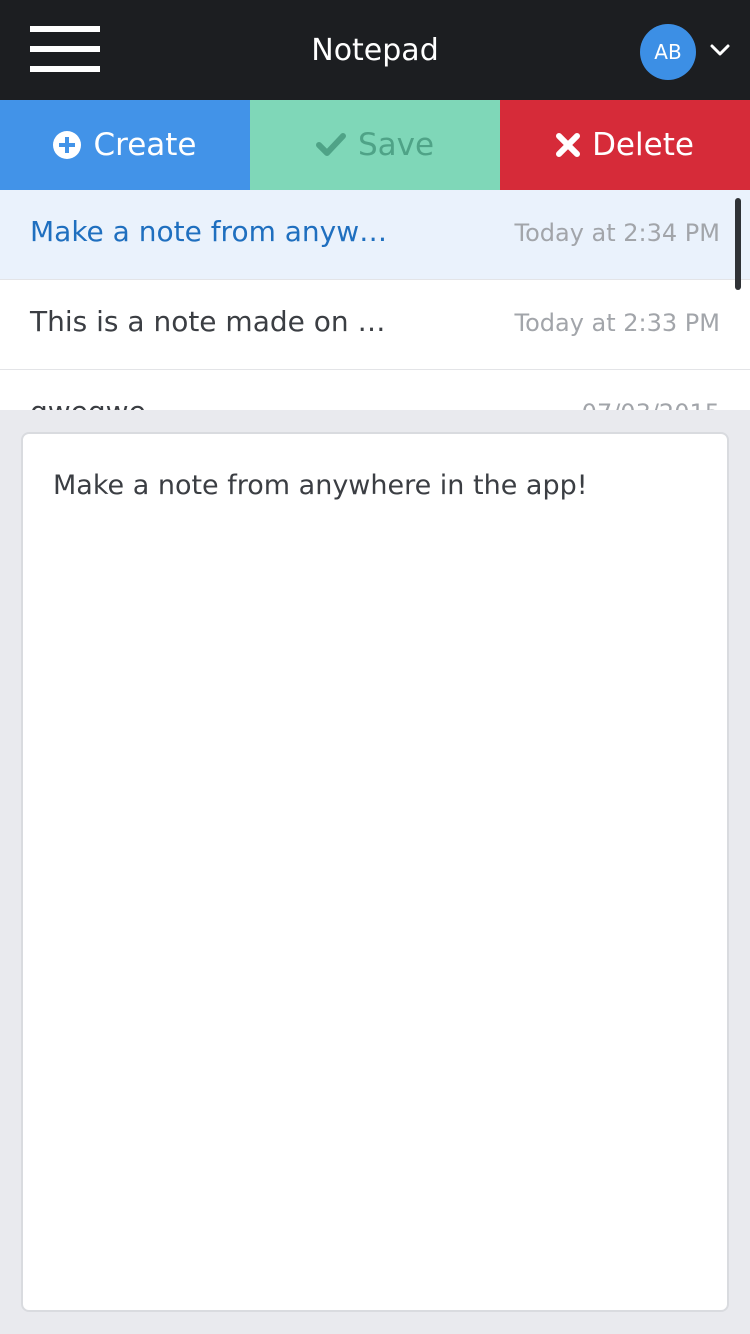  Describe the element at coordinates (720, 50) in the screenshot. I see `chevron-down-icon` at that location.